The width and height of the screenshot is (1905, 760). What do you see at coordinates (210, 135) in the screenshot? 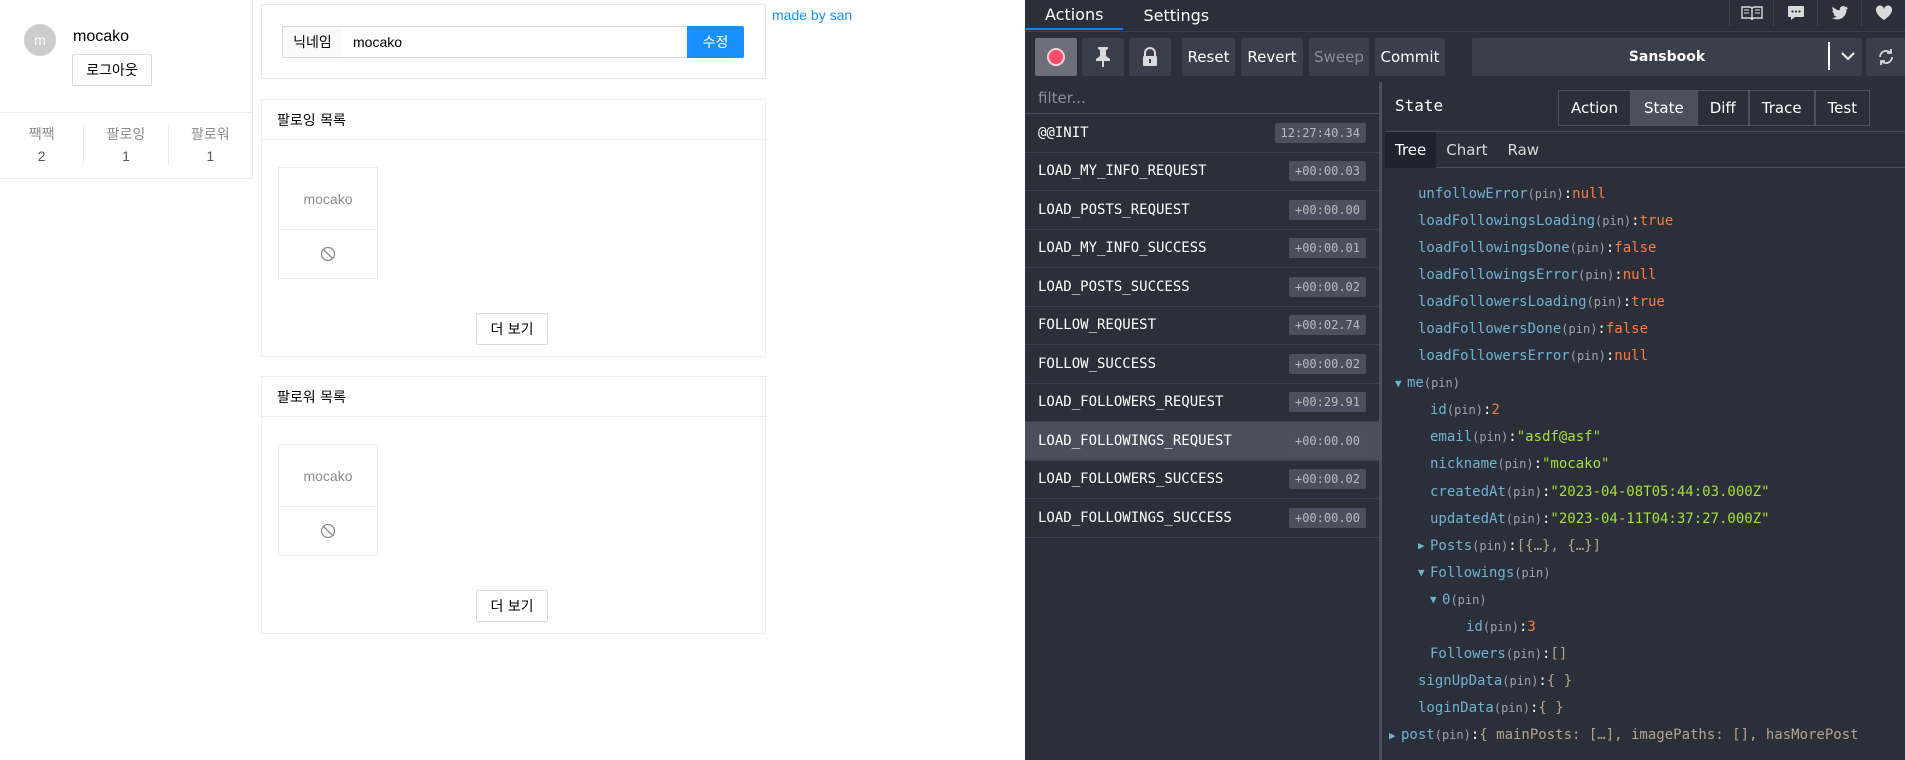
I see `stat-label: 팔로워` at bounding box center [210, 135].